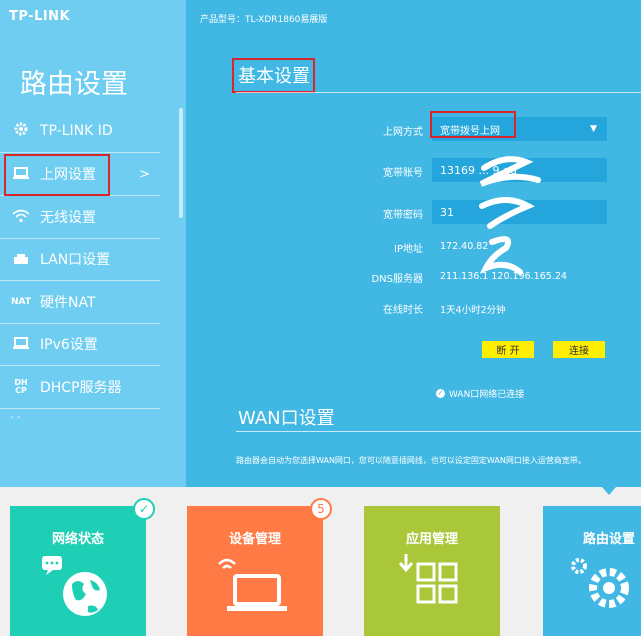 The height and width of the screenshot is (636, 641). I want to click on lan-icon, so click(21, 259).